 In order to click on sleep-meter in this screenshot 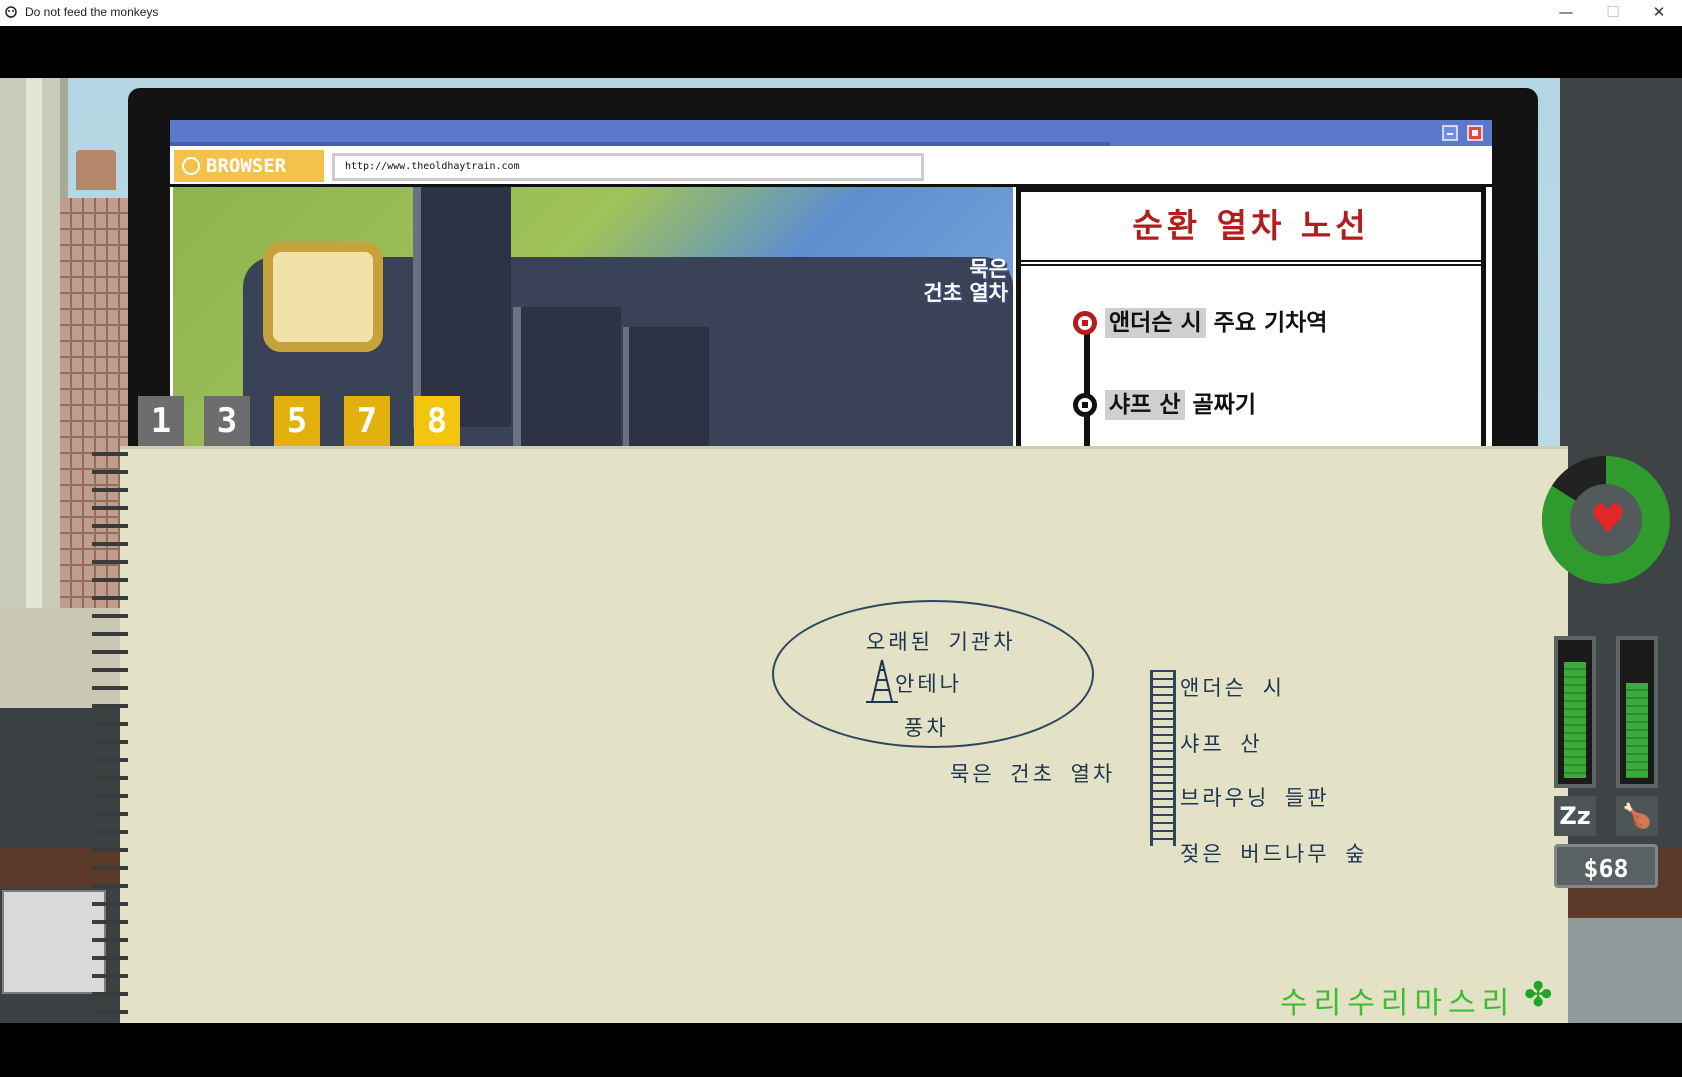, I will do `click(1575, 712)`.